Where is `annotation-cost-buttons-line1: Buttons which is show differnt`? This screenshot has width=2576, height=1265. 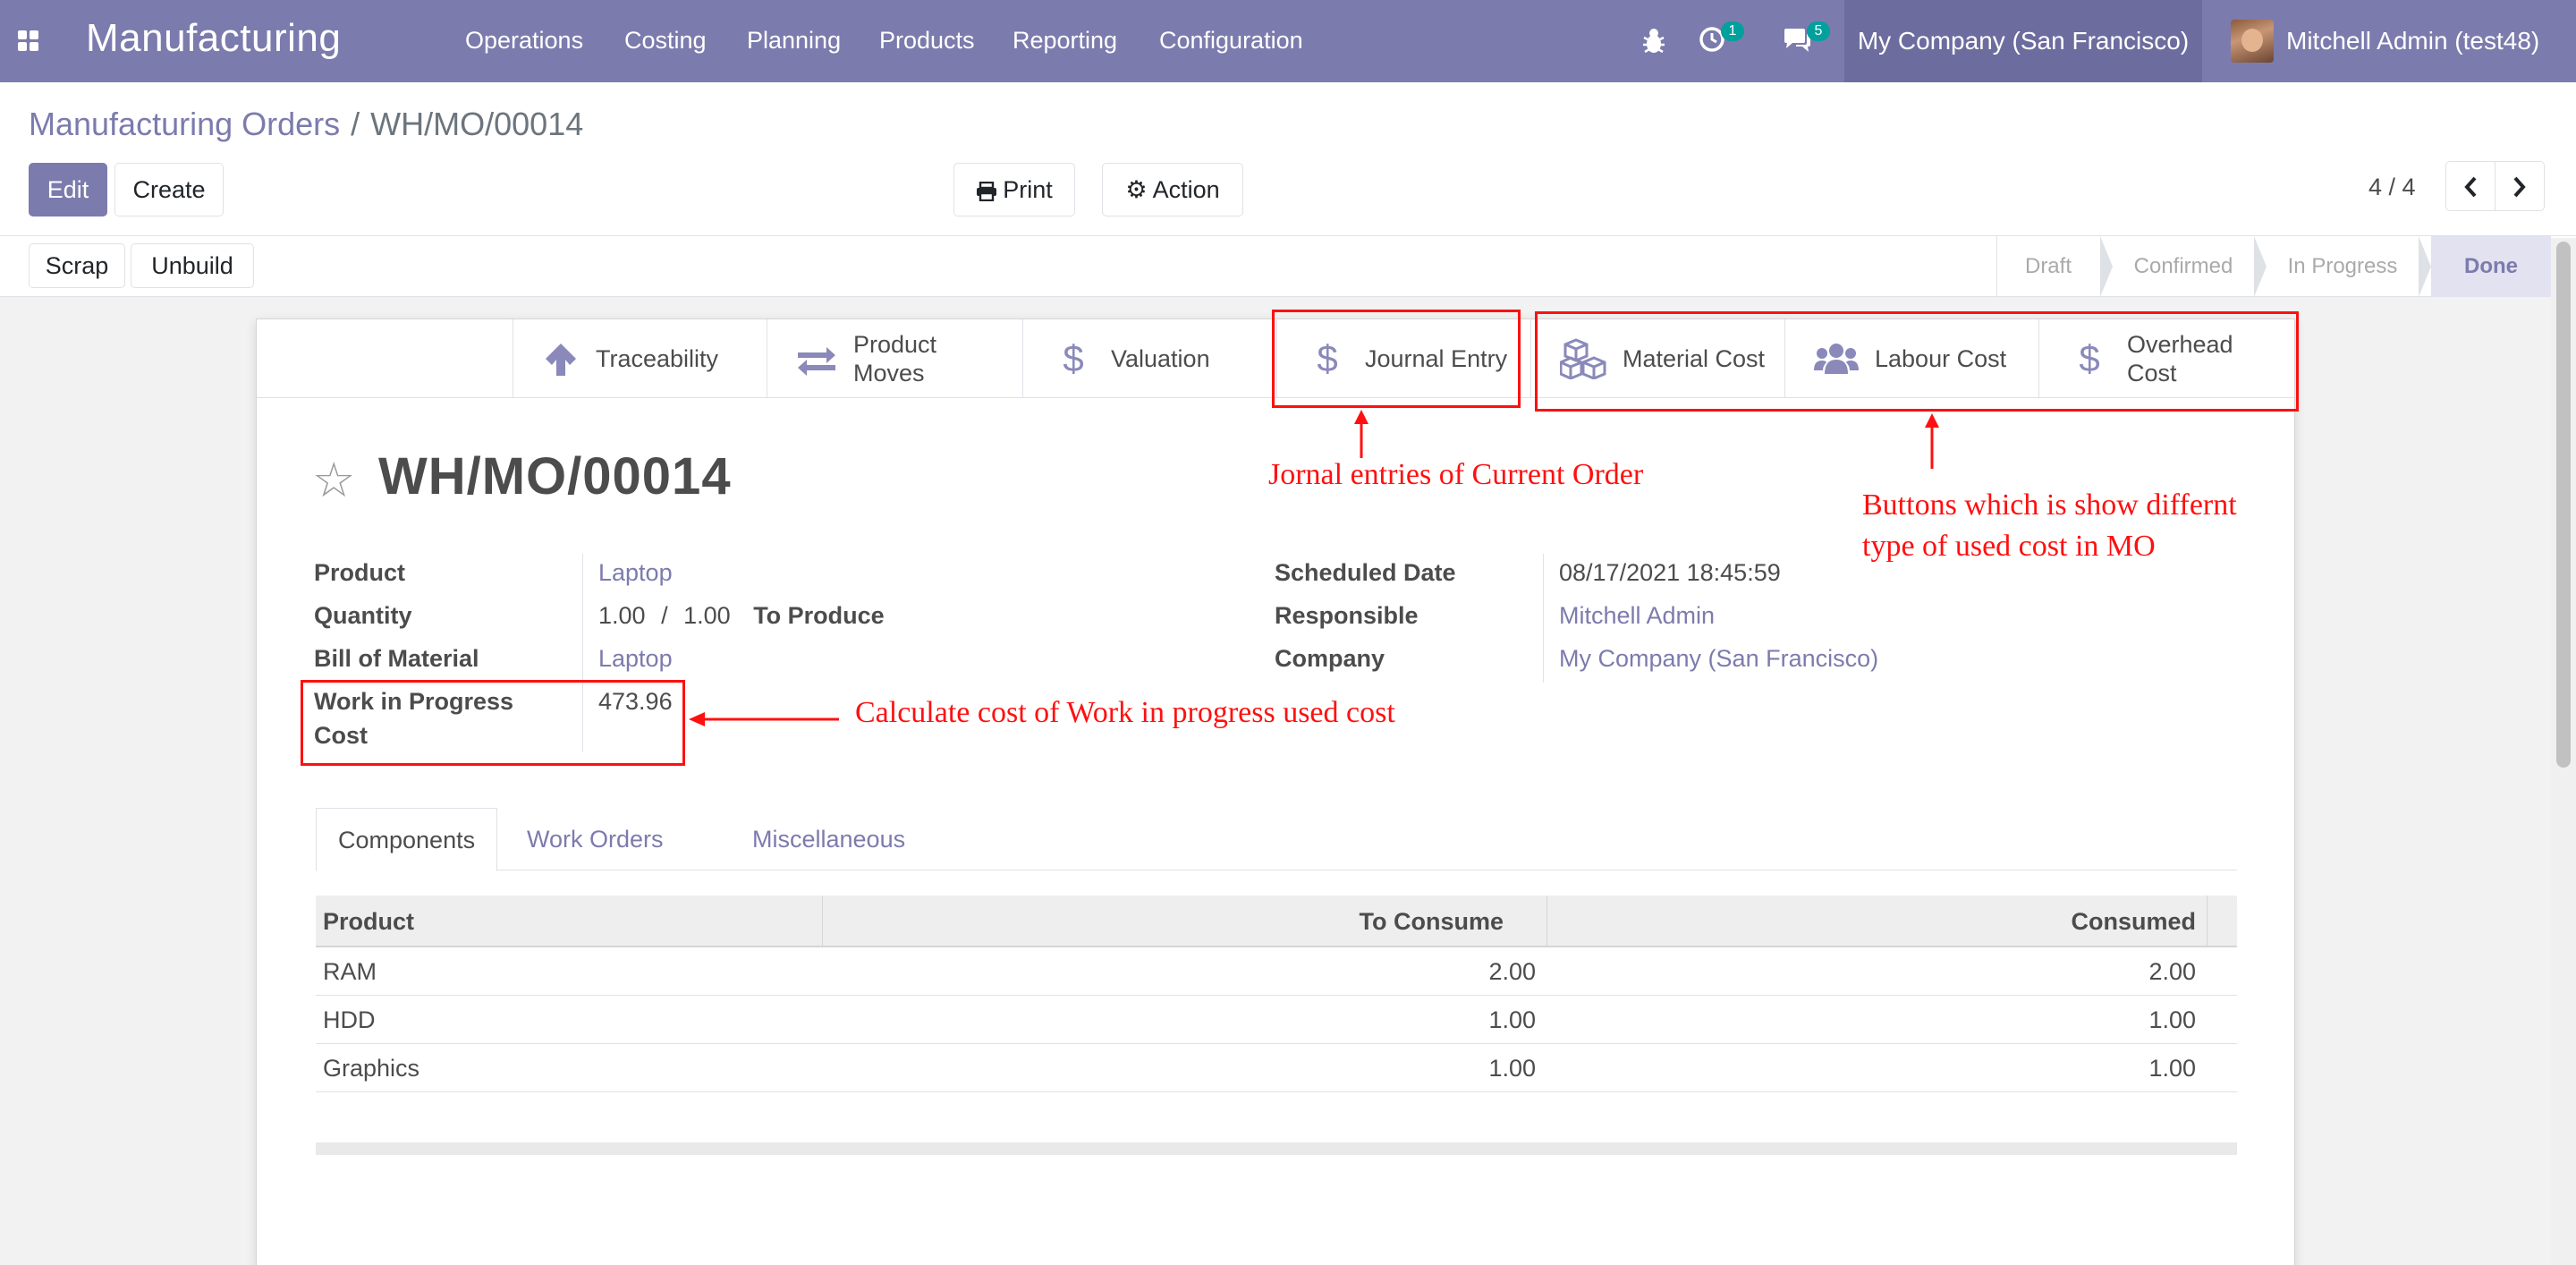
annotation-cost-buttons-line1: Buttons which is show differnt is located at coordinates (2049, 505).